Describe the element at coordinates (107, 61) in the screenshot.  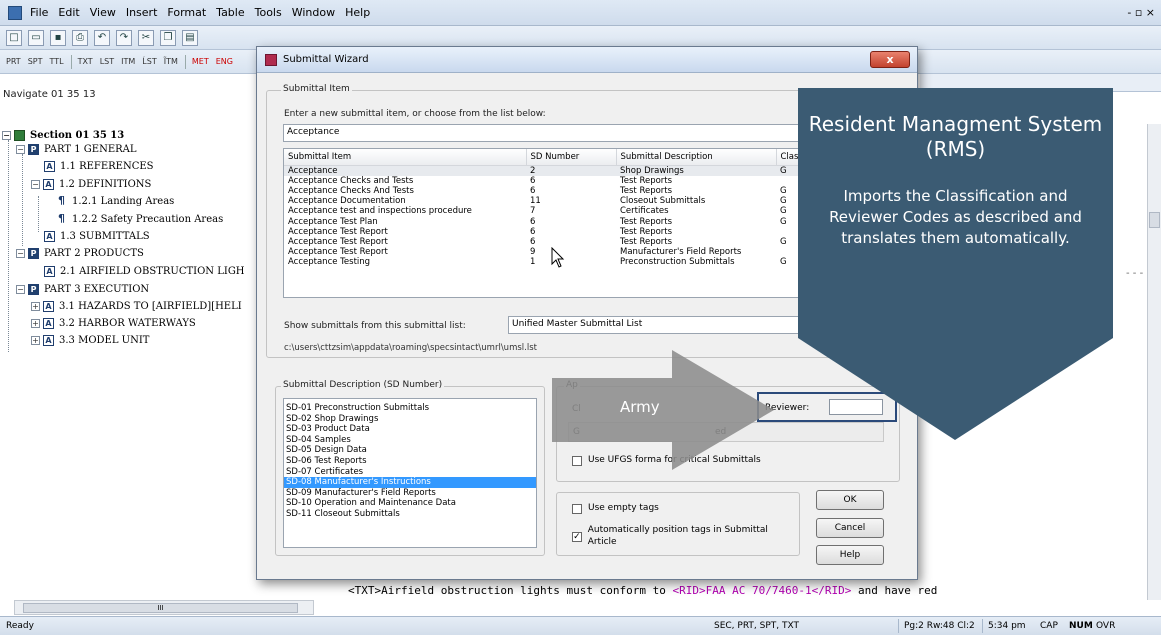
I see `tag-lst-button: LST` at that location.